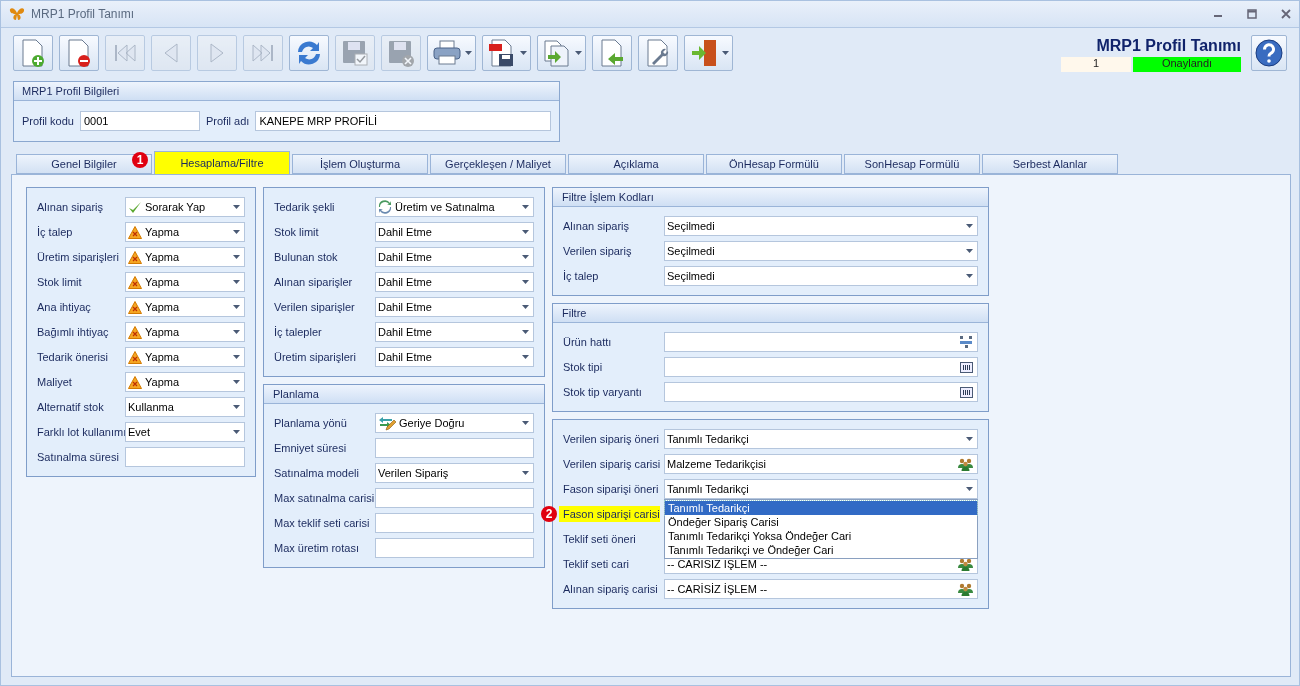 The width and height of the screenshot is (1300, 686). What do you see at coordinates (140, 121) in the screenshot?
I see `text-field: 0001` at bounding box center [140, 121].